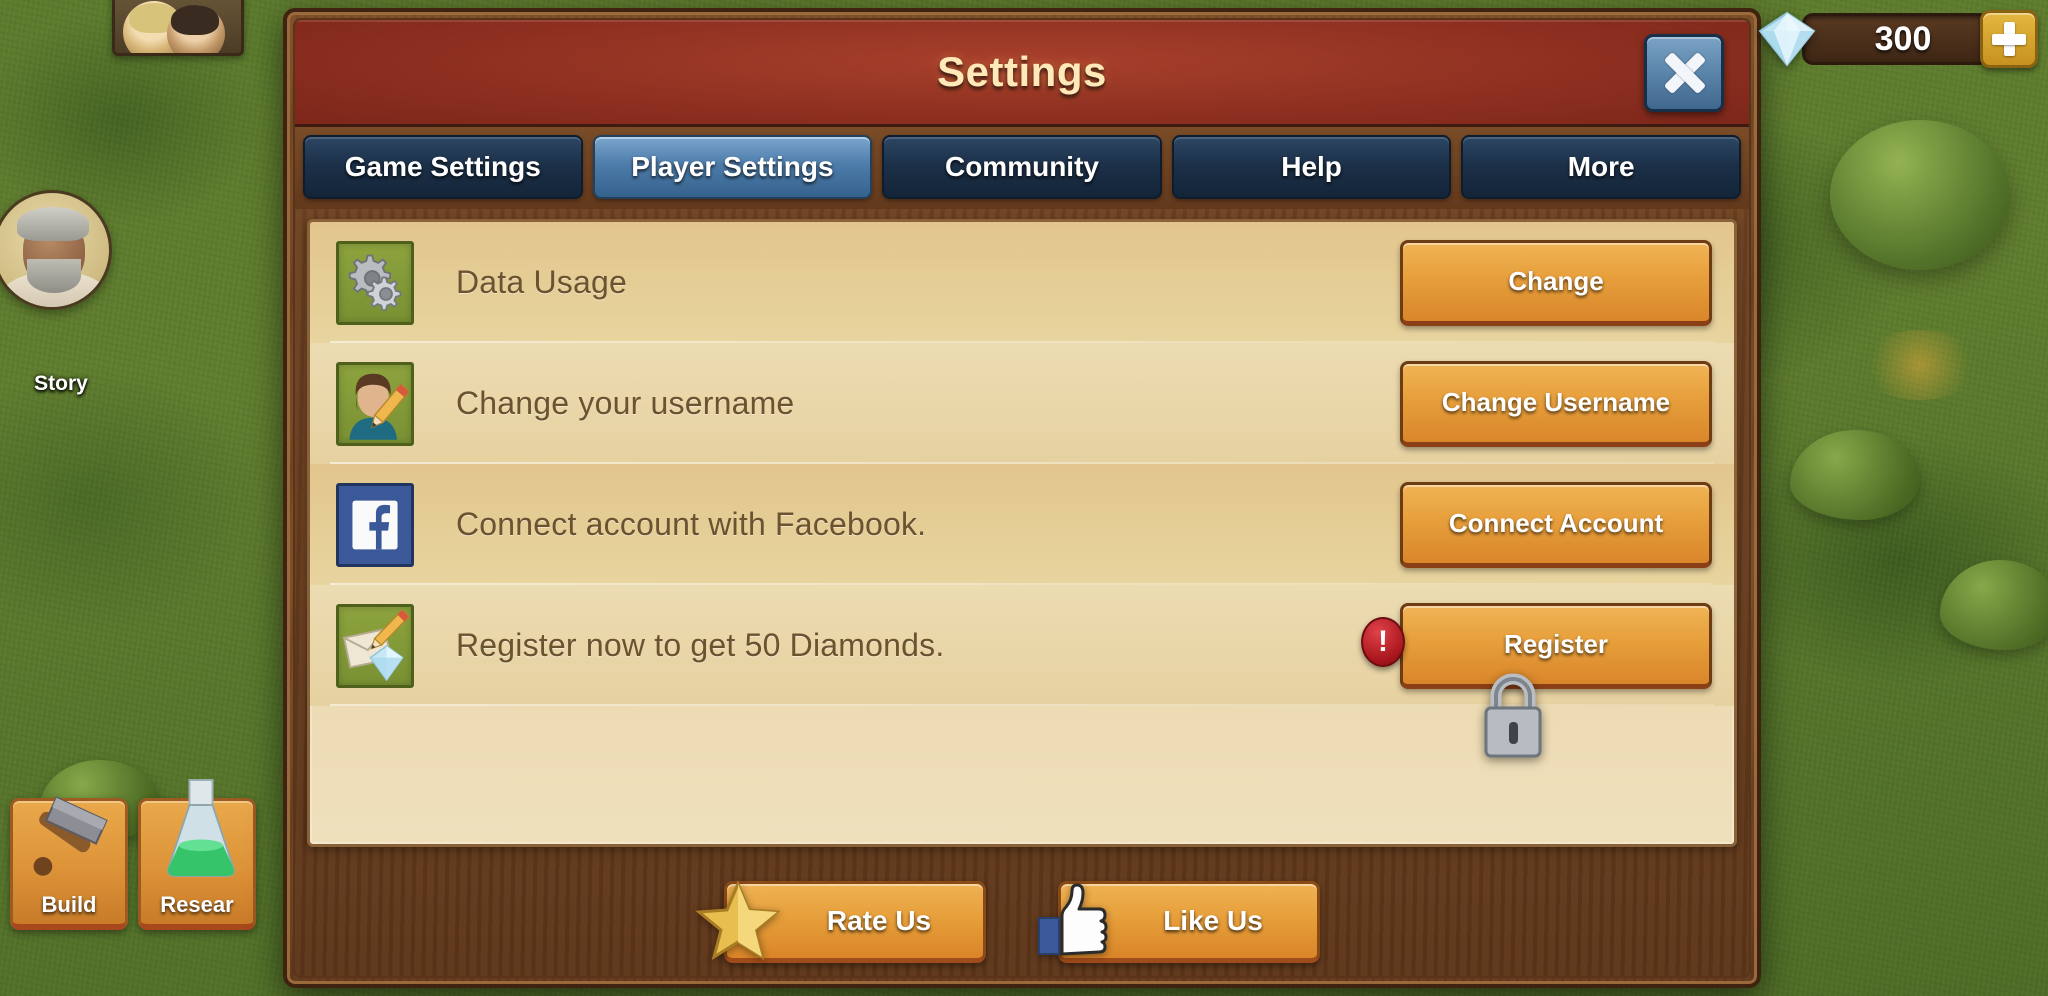  Describe the element at coordinates (56, 250) in the screenshot. I see `story-advisor-button` at that location.